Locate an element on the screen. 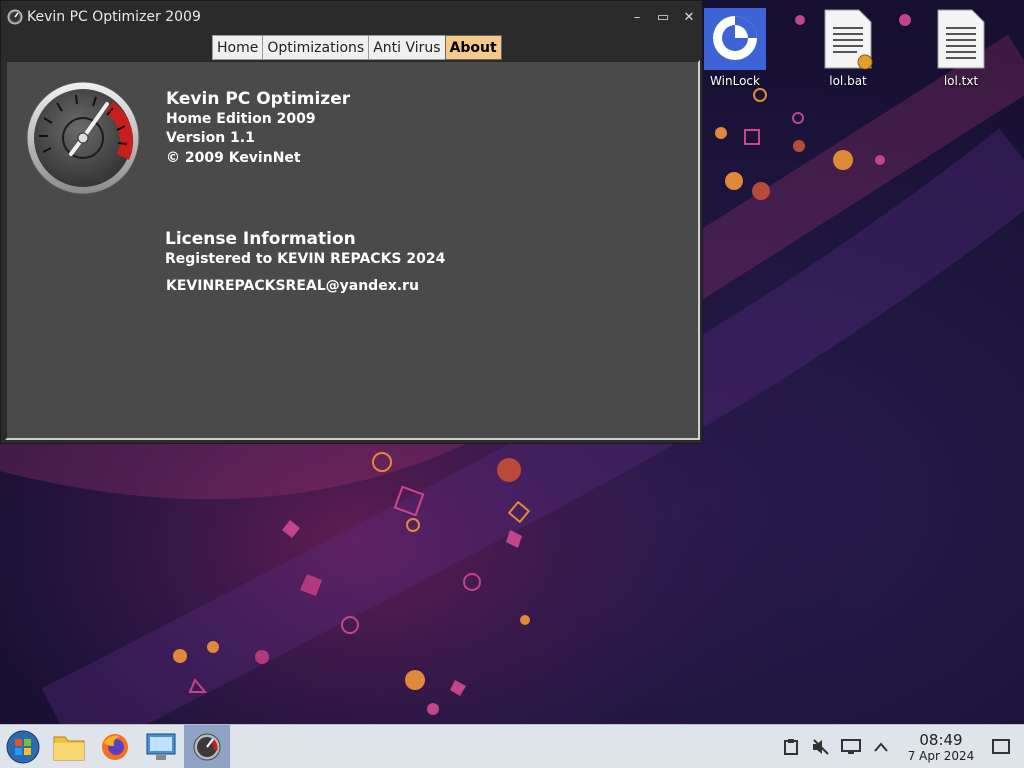 The width and height of the screenshot is (1024, 768). file-manager-icon is located at coordinates (69, 748).